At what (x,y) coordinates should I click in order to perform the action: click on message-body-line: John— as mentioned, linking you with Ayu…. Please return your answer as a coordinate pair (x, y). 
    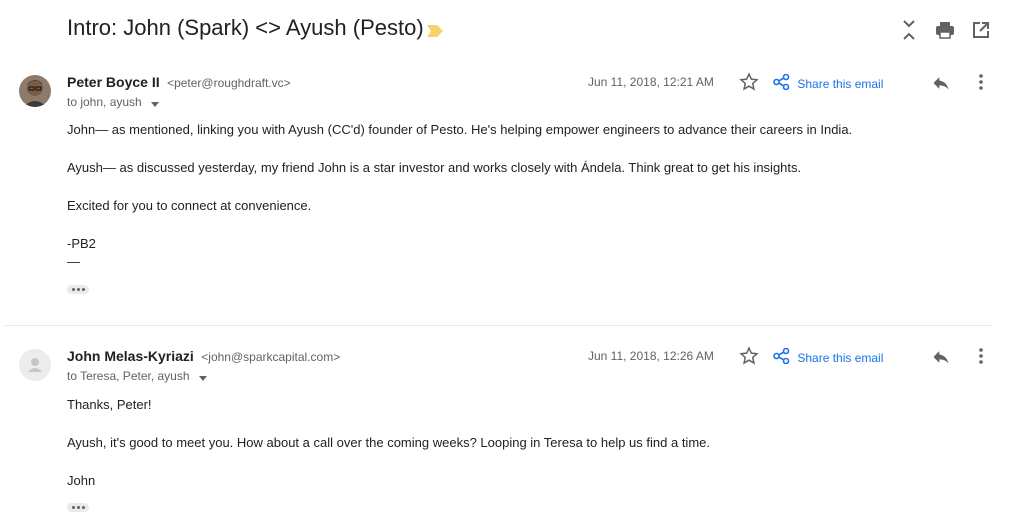
    Looking at the image, I should click on (460, 129).